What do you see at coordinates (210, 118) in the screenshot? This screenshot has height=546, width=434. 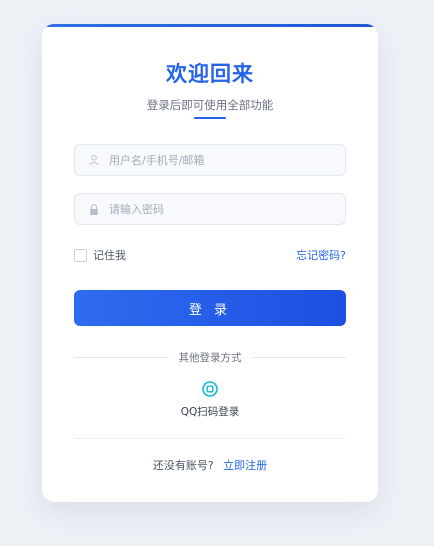 I see `title-underline` at bounding box center [210, 118].